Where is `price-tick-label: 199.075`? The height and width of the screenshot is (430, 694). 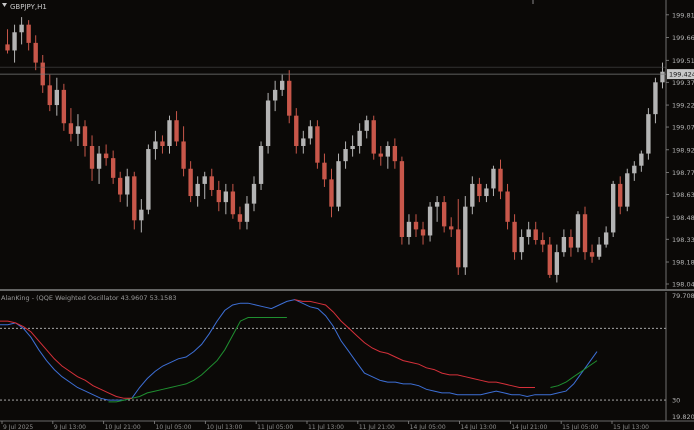
price-tick-label: 199.075 is located at coordinates (683, 128).